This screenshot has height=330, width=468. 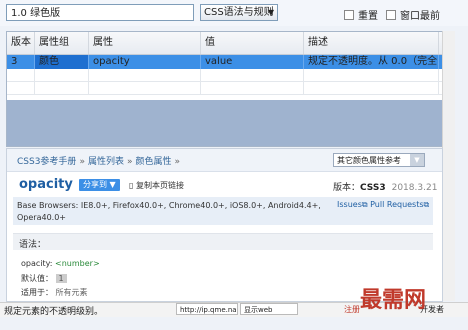 I want to click on breadcrumb-link: 属性列表, so click(x=106, y=162).